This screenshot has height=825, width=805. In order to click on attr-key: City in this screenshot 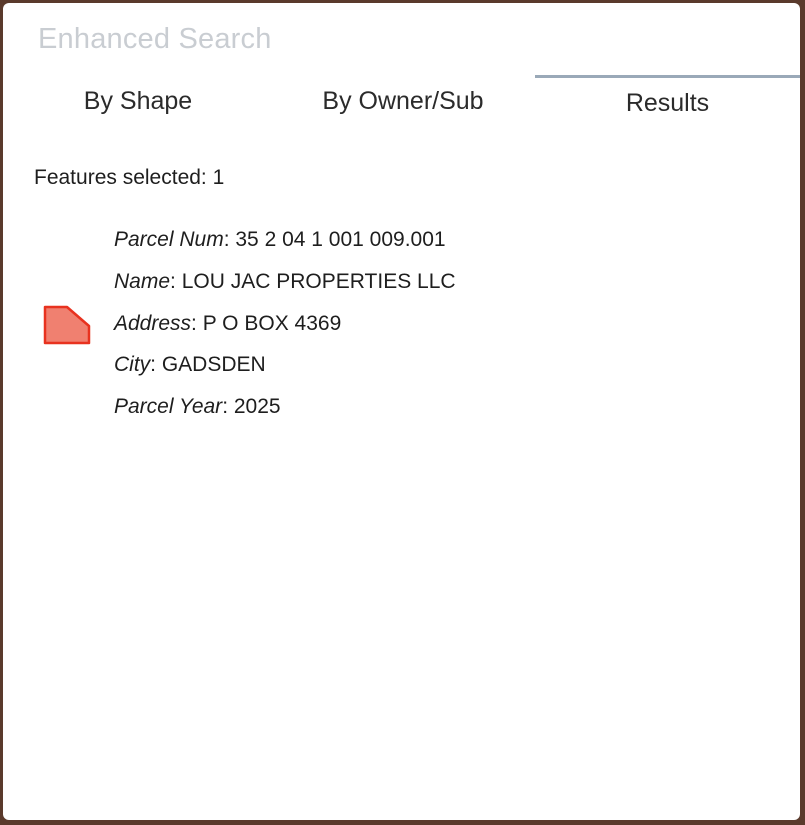, I will do `click(132, 364)`.